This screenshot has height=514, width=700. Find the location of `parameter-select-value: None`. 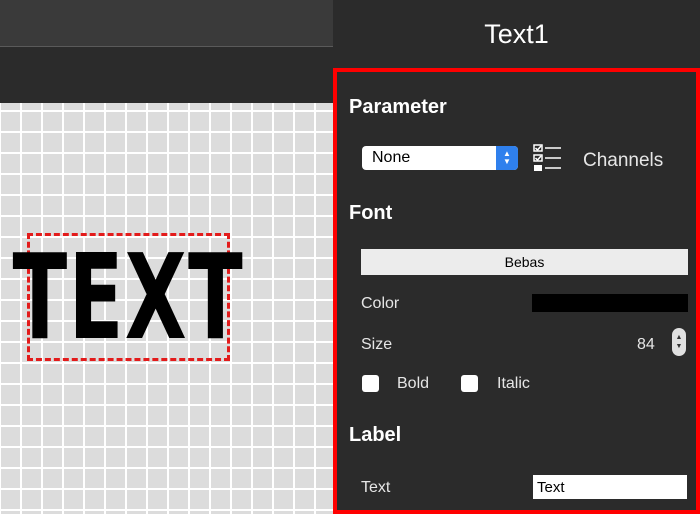

parameter-select-value: None is located at coordinates (391, 157).